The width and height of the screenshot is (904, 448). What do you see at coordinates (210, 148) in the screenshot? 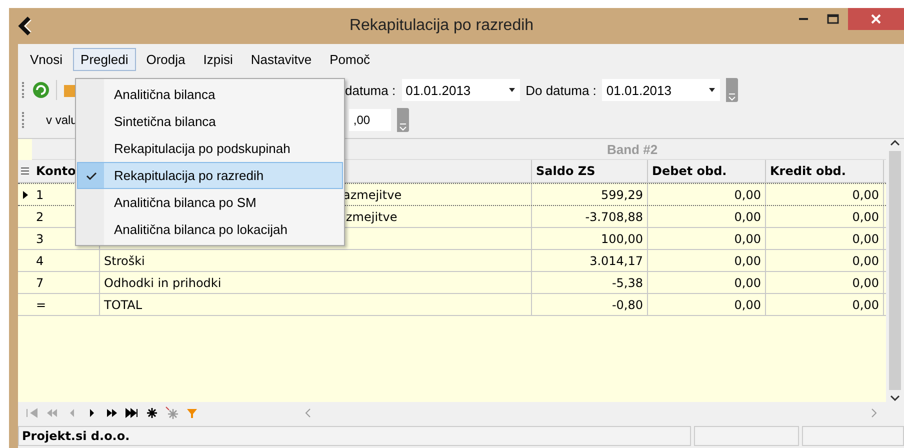
I see `menu-item: Rekapitulacija po podskupinah` at bounding box center [210, 148].